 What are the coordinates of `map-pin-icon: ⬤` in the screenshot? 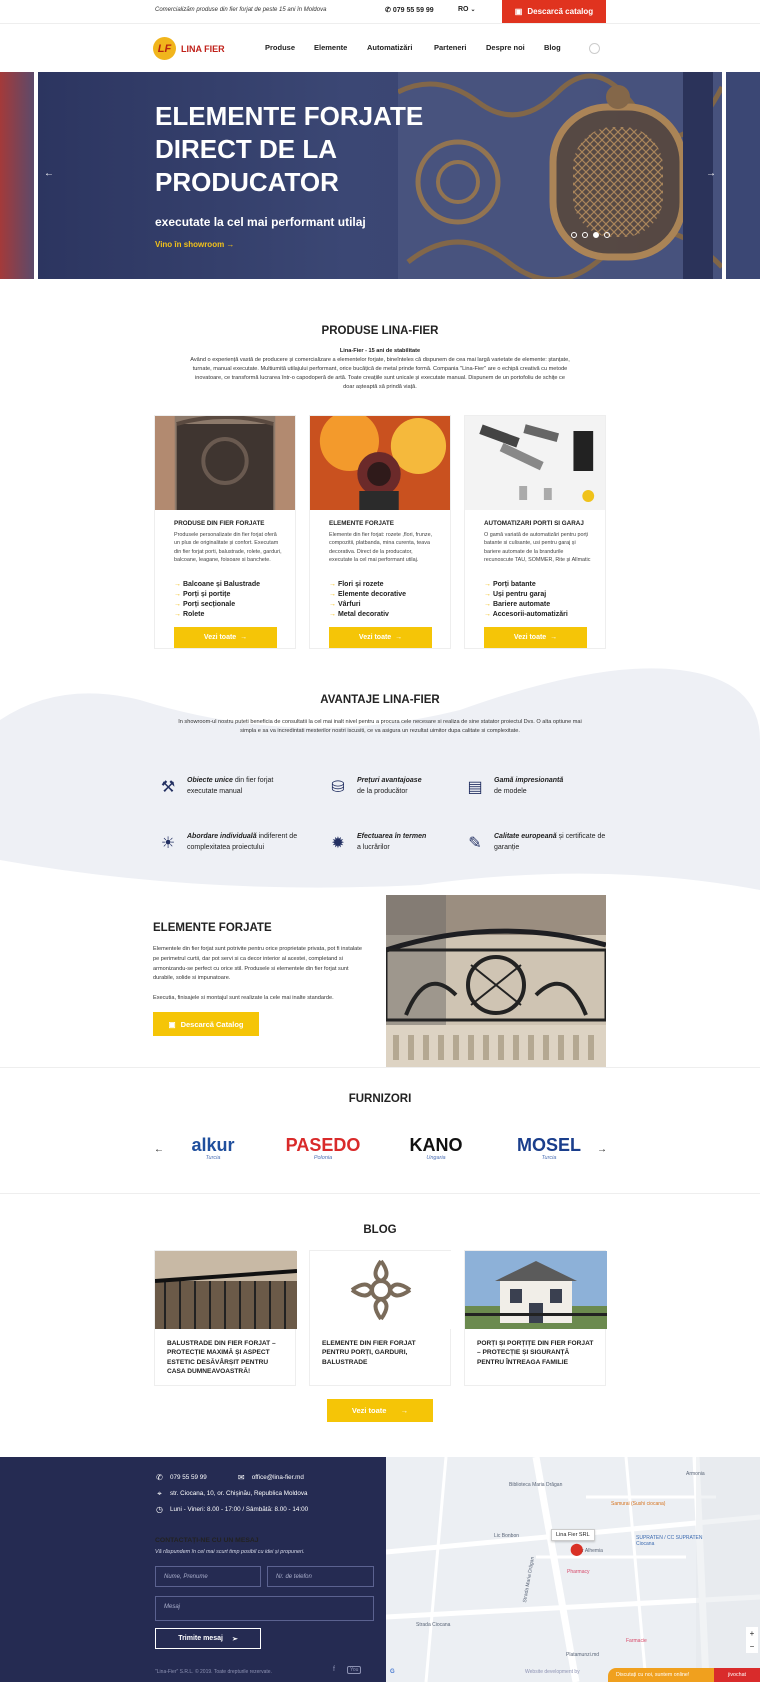 It's located at (576, 1549).